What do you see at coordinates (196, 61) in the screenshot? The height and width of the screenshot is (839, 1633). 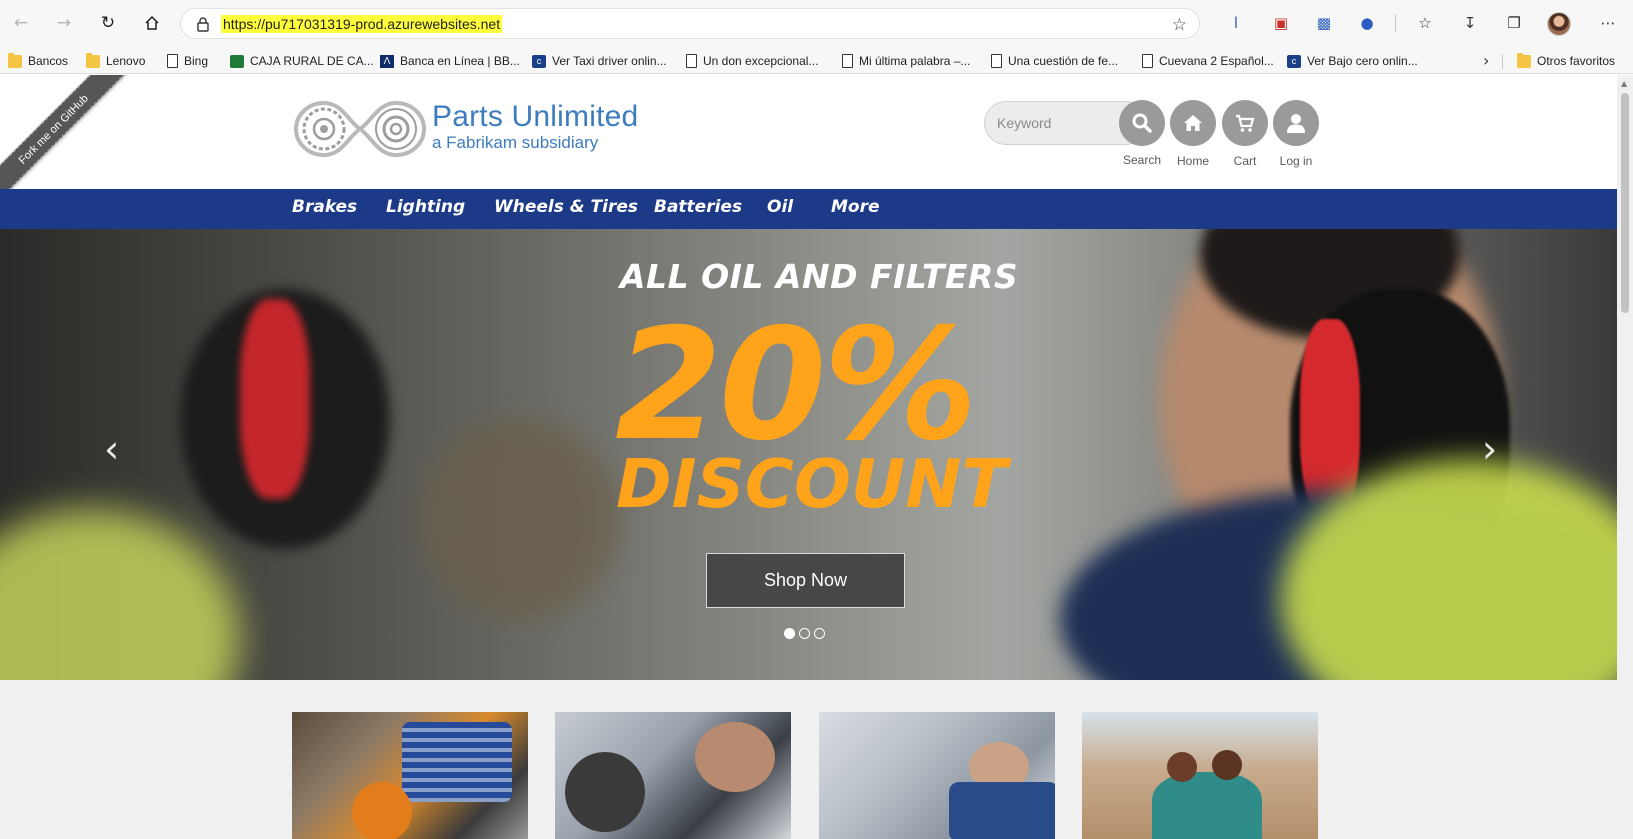 I see `bookmark-label: Bing` at bounding box center [196, 61].